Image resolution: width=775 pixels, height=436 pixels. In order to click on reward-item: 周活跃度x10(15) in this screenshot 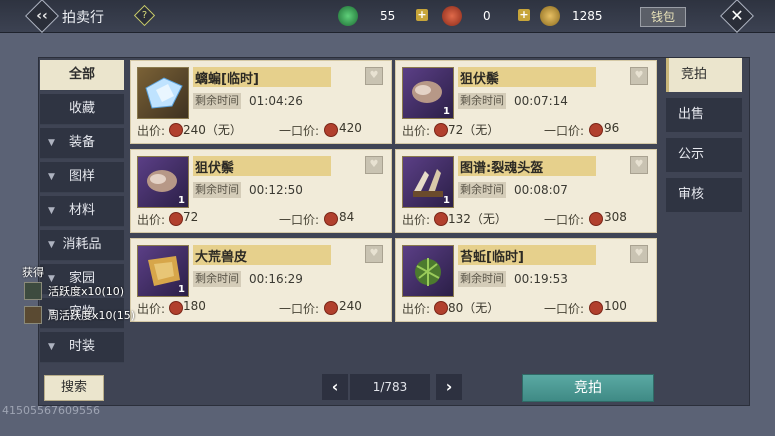, I will do `click(81, 315)`.